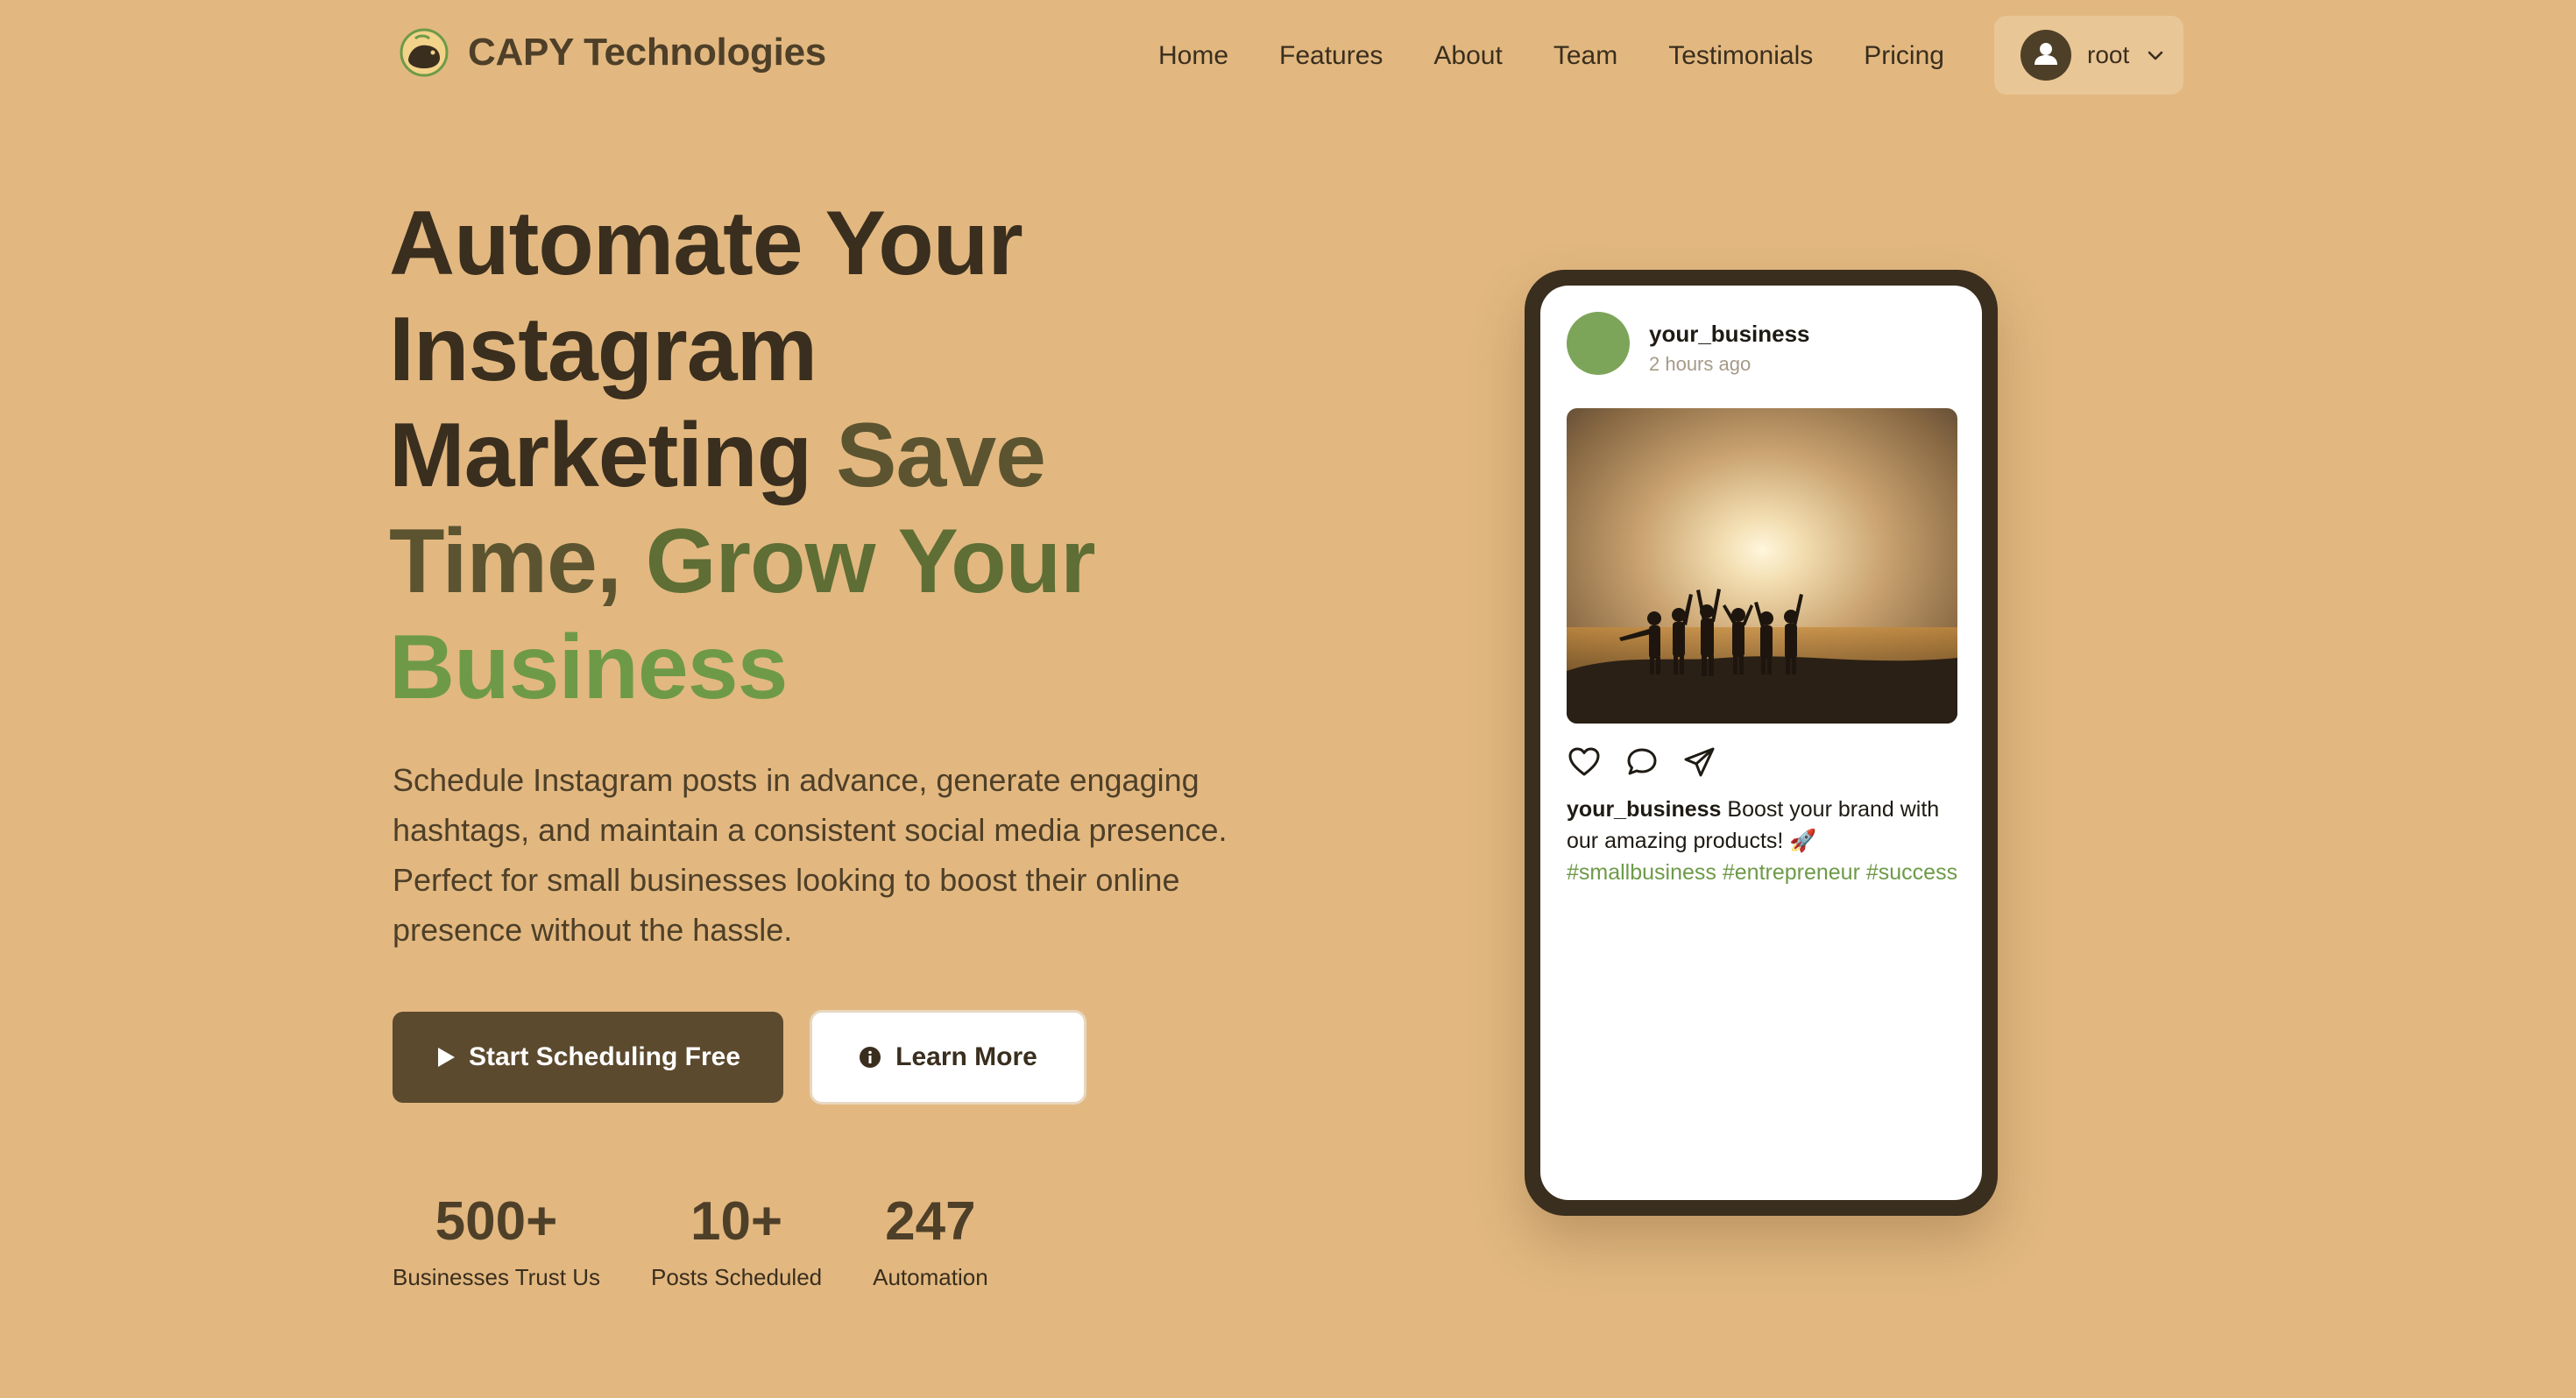 The image size is (2576, 1398). Describe the element at coordinates (1904, 56) in the screenshot. I see `nav-link-pricing: Pricing` at that location.